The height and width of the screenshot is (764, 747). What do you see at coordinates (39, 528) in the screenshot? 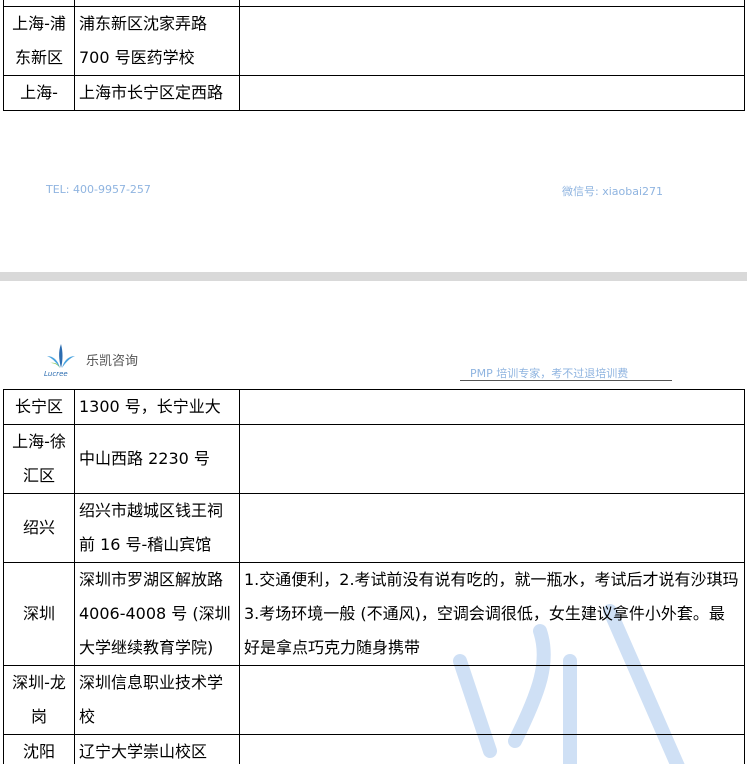
I see `city-cell: 绍兴` at bounding box center [39, 528].